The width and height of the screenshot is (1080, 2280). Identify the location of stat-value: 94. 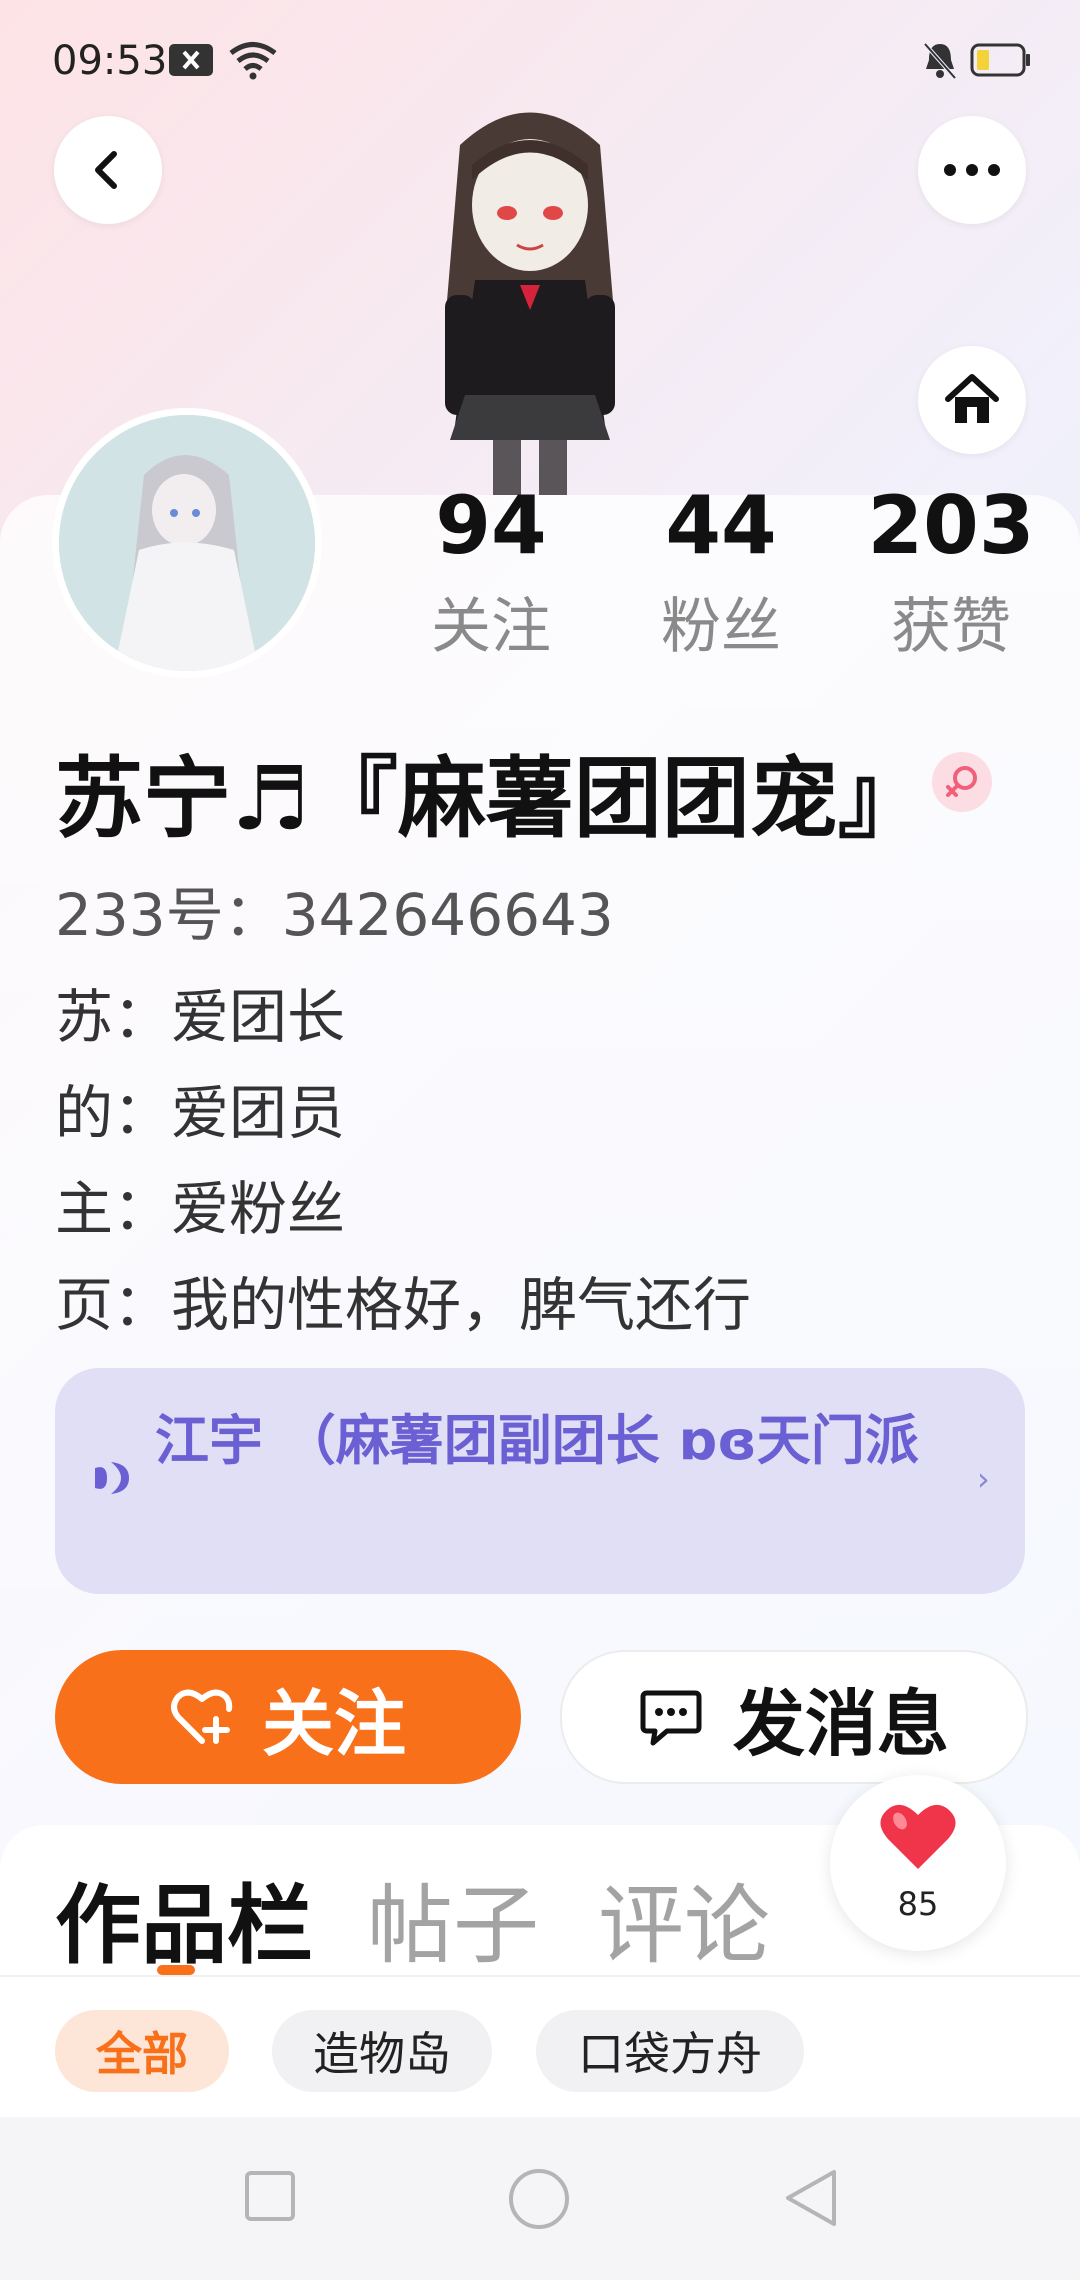
(491, 525).